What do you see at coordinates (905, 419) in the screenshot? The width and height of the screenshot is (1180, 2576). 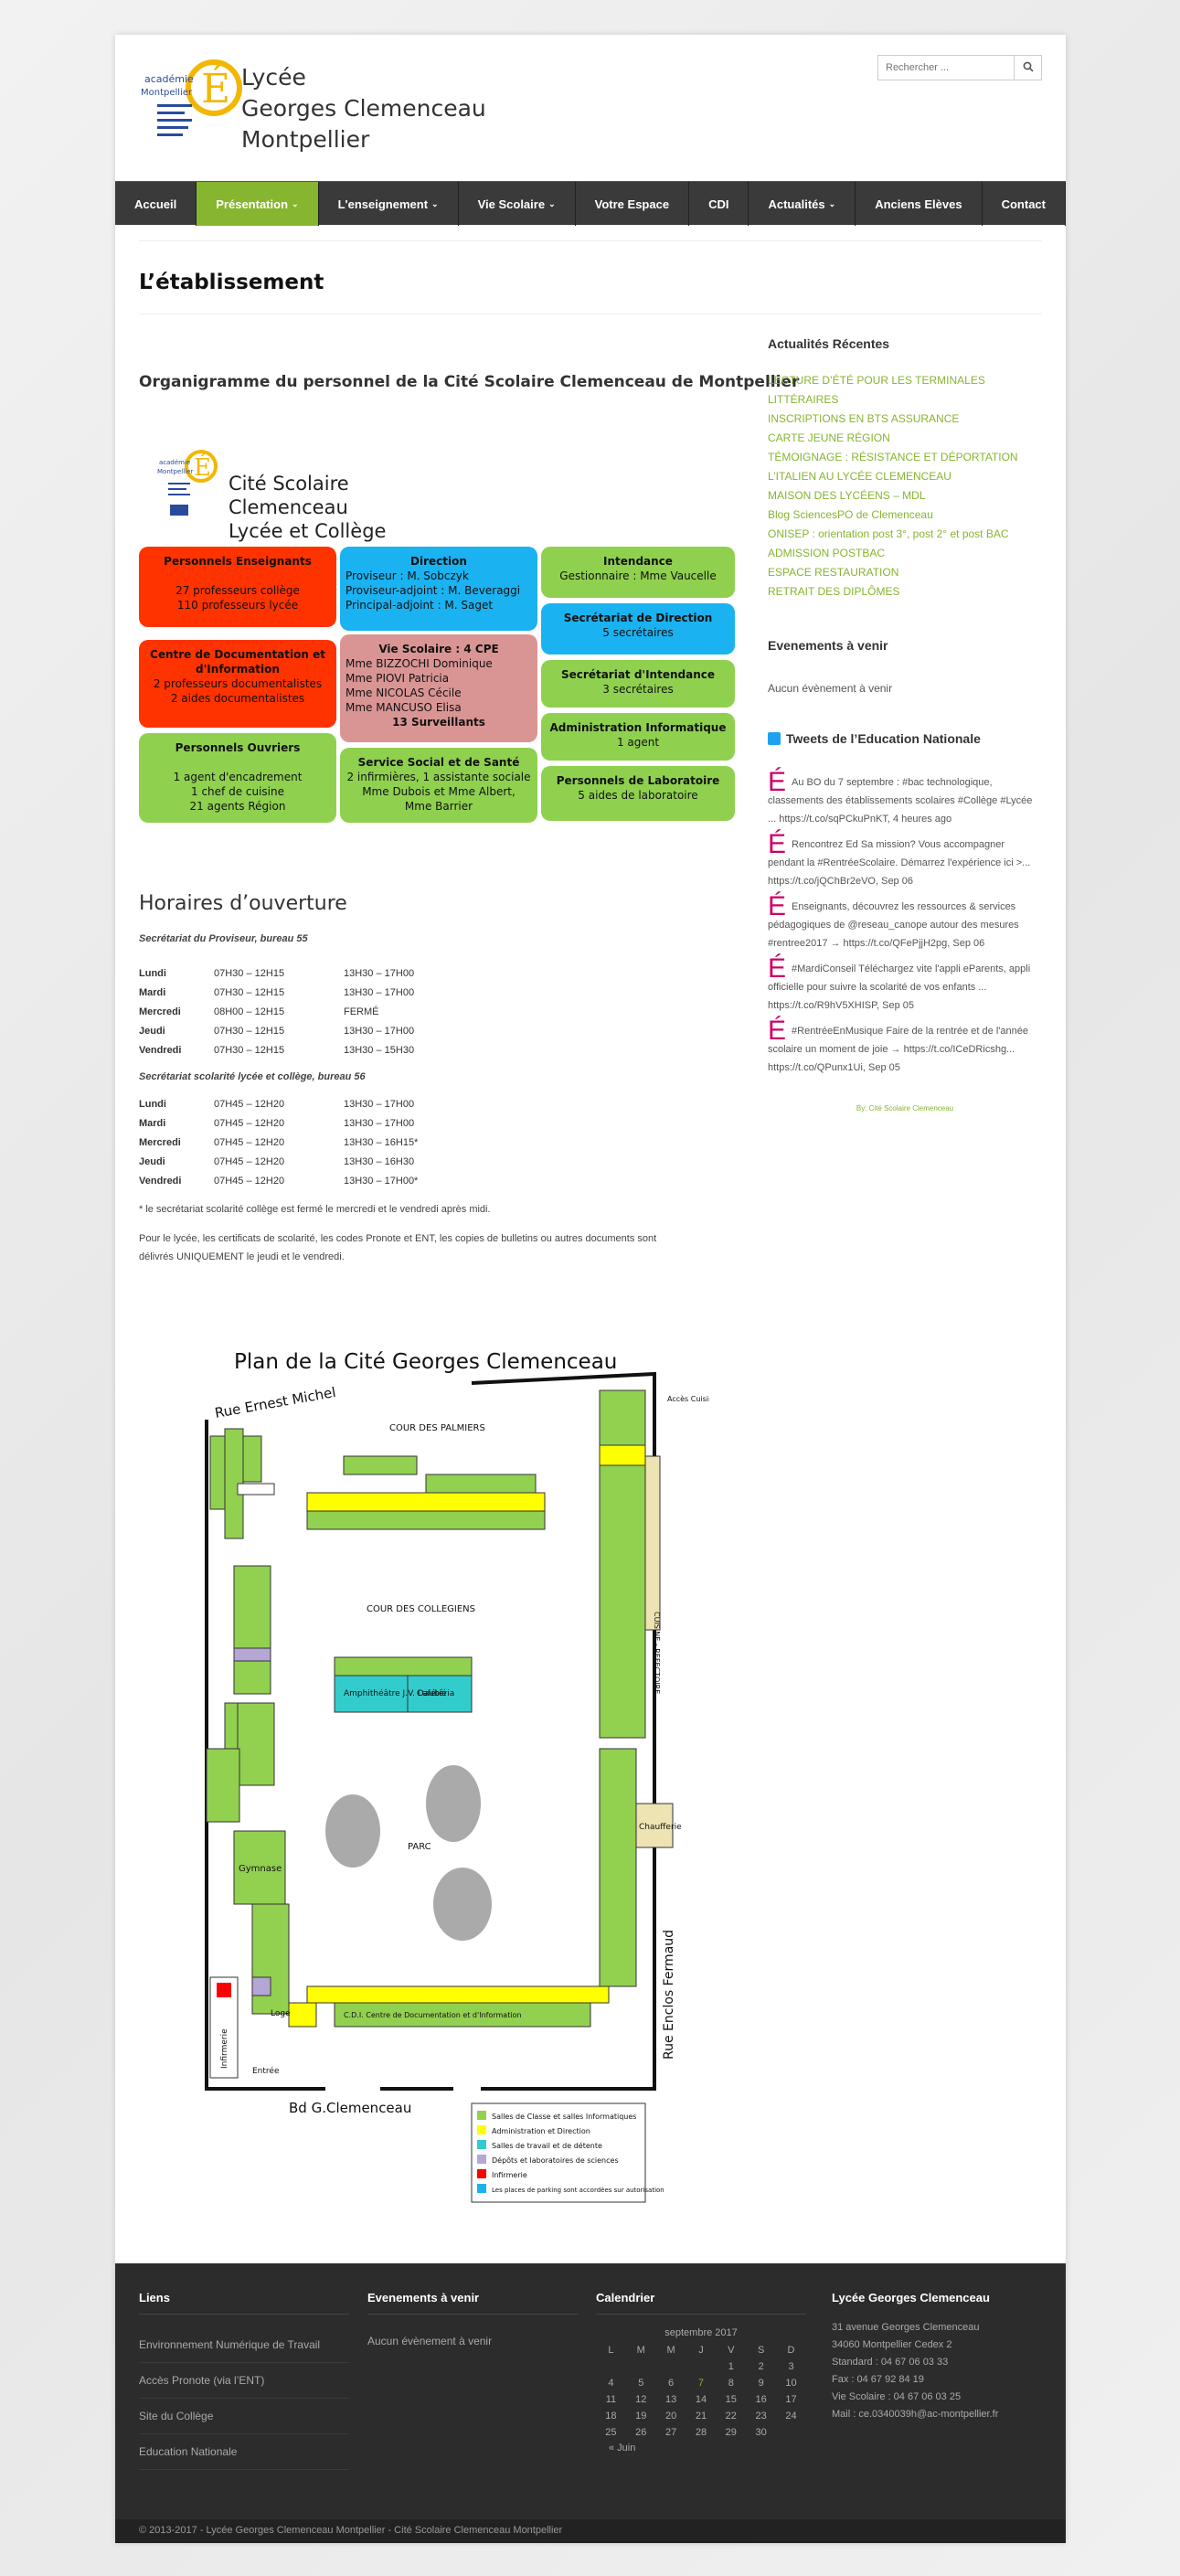 I see `news-link: INSCRIPTIONS EN BTS ASSURANCE` at bounding box center [905, 419].